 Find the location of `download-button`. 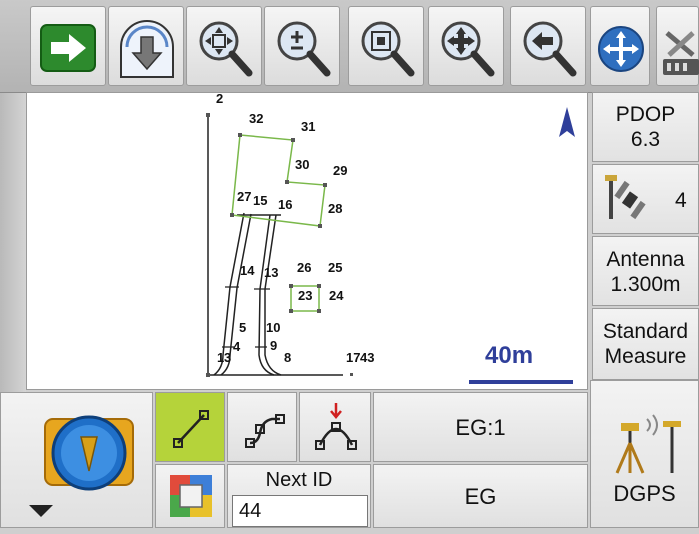

download-button is located at coordinates (146, 46).